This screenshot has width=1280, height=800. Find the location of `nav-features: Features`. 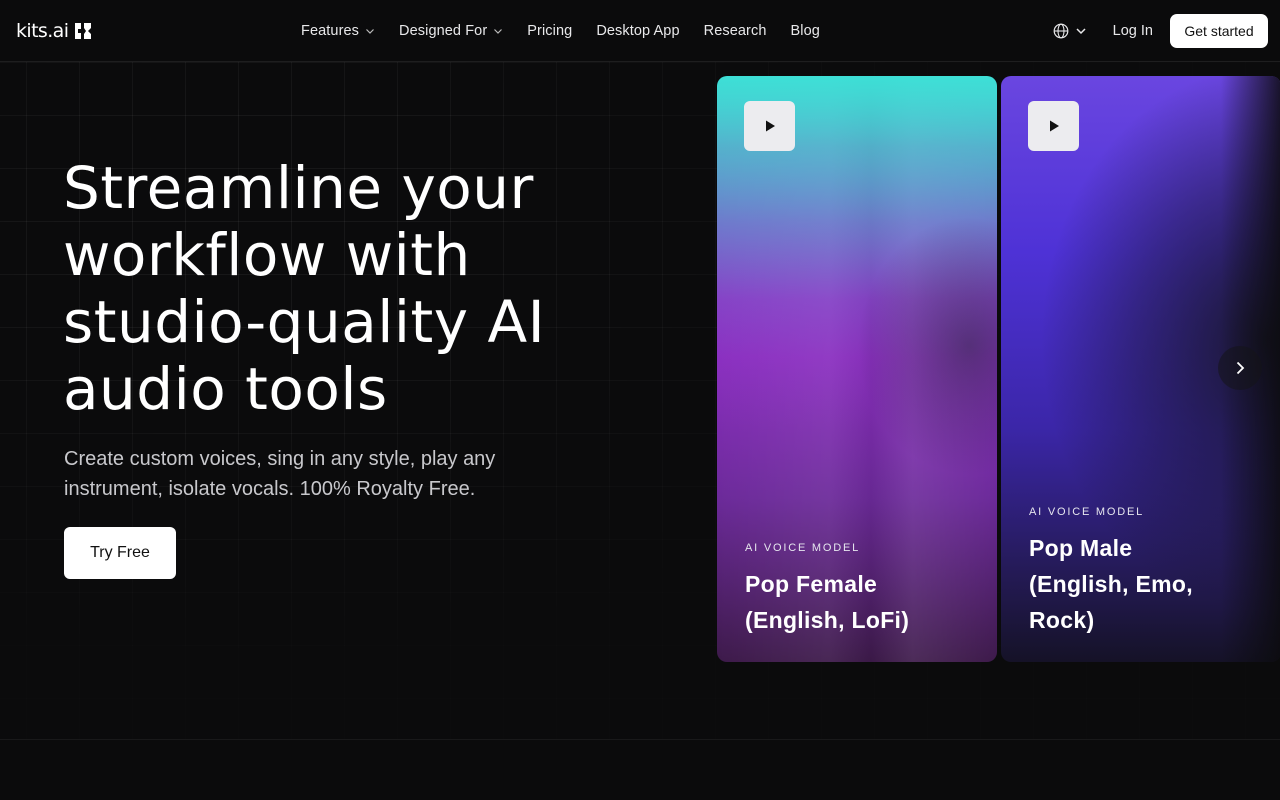

nav-features: Features is located at coordinates (338, 31).